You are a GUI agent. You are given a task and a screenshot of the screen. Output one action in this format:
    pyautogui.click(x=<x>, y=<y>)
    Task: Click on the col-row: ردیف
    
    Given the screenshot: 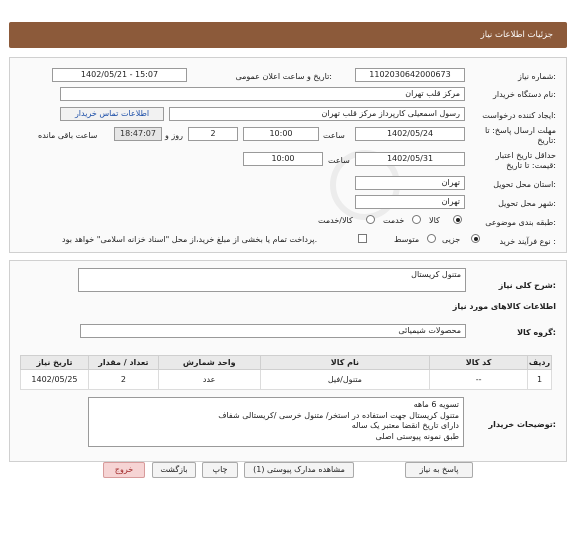 What is the action you would take?
    pyautogui.click(x=539, y=362)
    